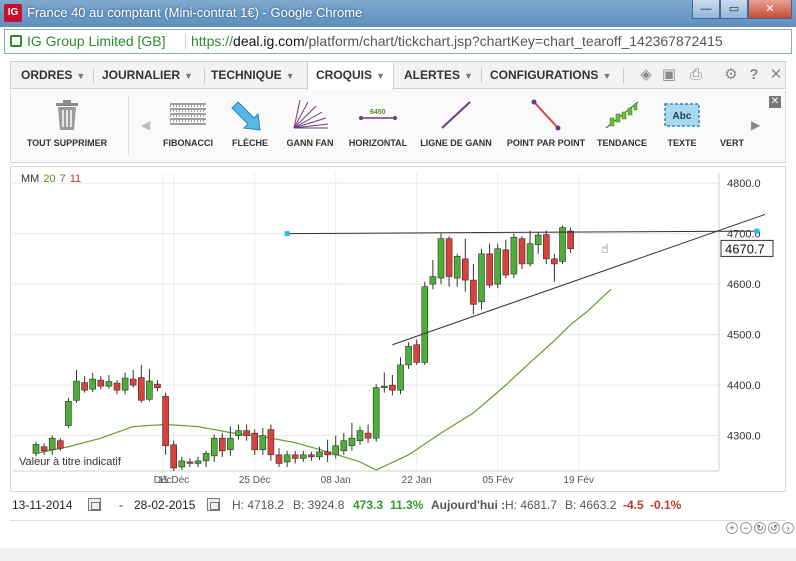 The height and width of the screenshot is (561, 796). Describe the element at coordinates (734, 9) in the screenshot. I see `maximize-button: ▭` at that location.